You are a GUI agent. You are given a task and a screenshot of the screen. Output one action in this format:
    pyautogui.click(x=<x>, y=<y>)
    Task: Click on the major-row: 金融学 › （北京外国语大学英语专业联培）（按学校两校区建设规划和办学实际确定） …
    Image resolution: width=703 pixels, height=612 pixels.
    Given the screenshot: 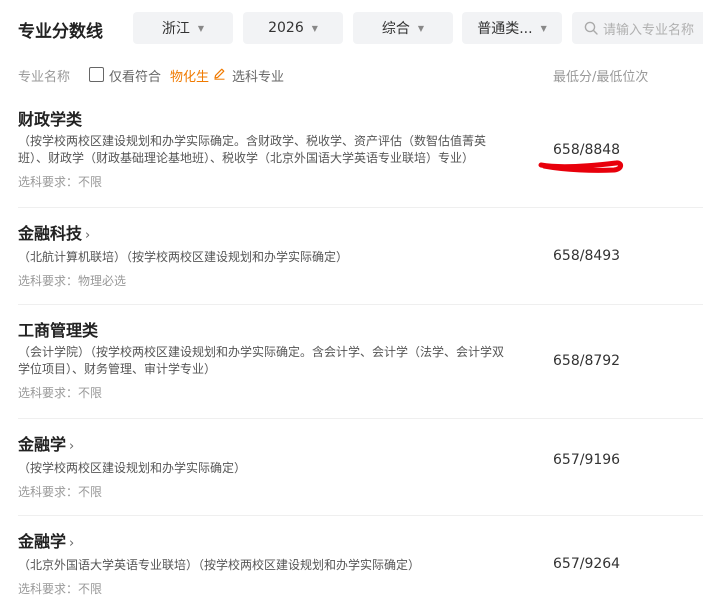 What is the action you would take?
    pyautogui.click(x=360, y=565)
    